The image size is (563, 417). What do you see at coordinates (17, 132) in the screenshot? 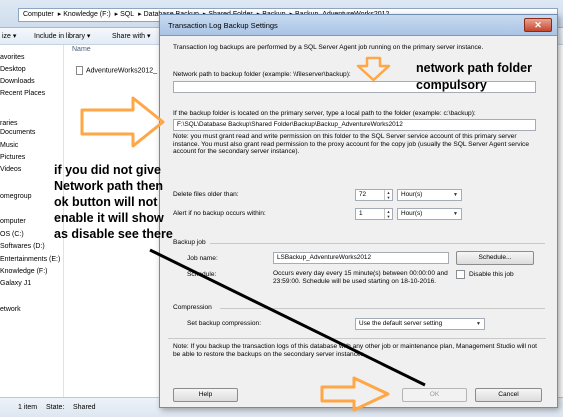
I see `nav-item: Documents` at bounding box center [17, 132].